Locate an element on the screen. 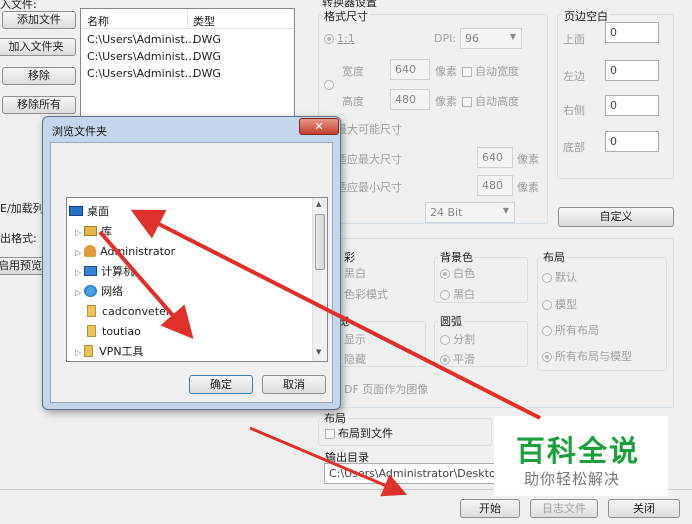  arrow-to-output is located at coordinates (328, 461).